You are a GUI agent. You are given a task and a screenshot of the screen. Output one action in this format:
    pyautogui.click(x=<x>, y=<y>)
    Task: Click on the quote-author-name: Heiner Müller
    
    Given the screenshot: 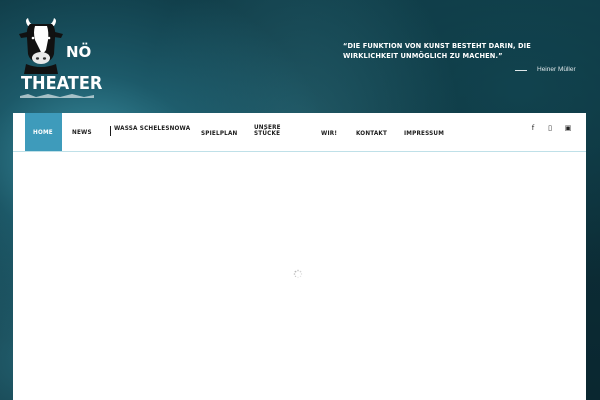 What is the action you would take?
    pyautogui.click(x=556, y=69)
    